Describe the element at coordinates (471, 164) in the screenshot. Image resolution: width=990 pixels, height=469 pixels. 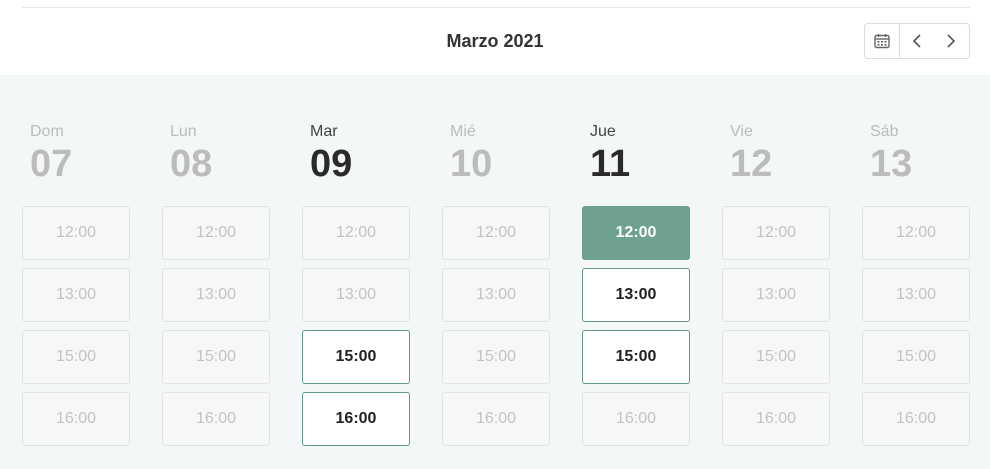
I see `day-number: 10` at that location.